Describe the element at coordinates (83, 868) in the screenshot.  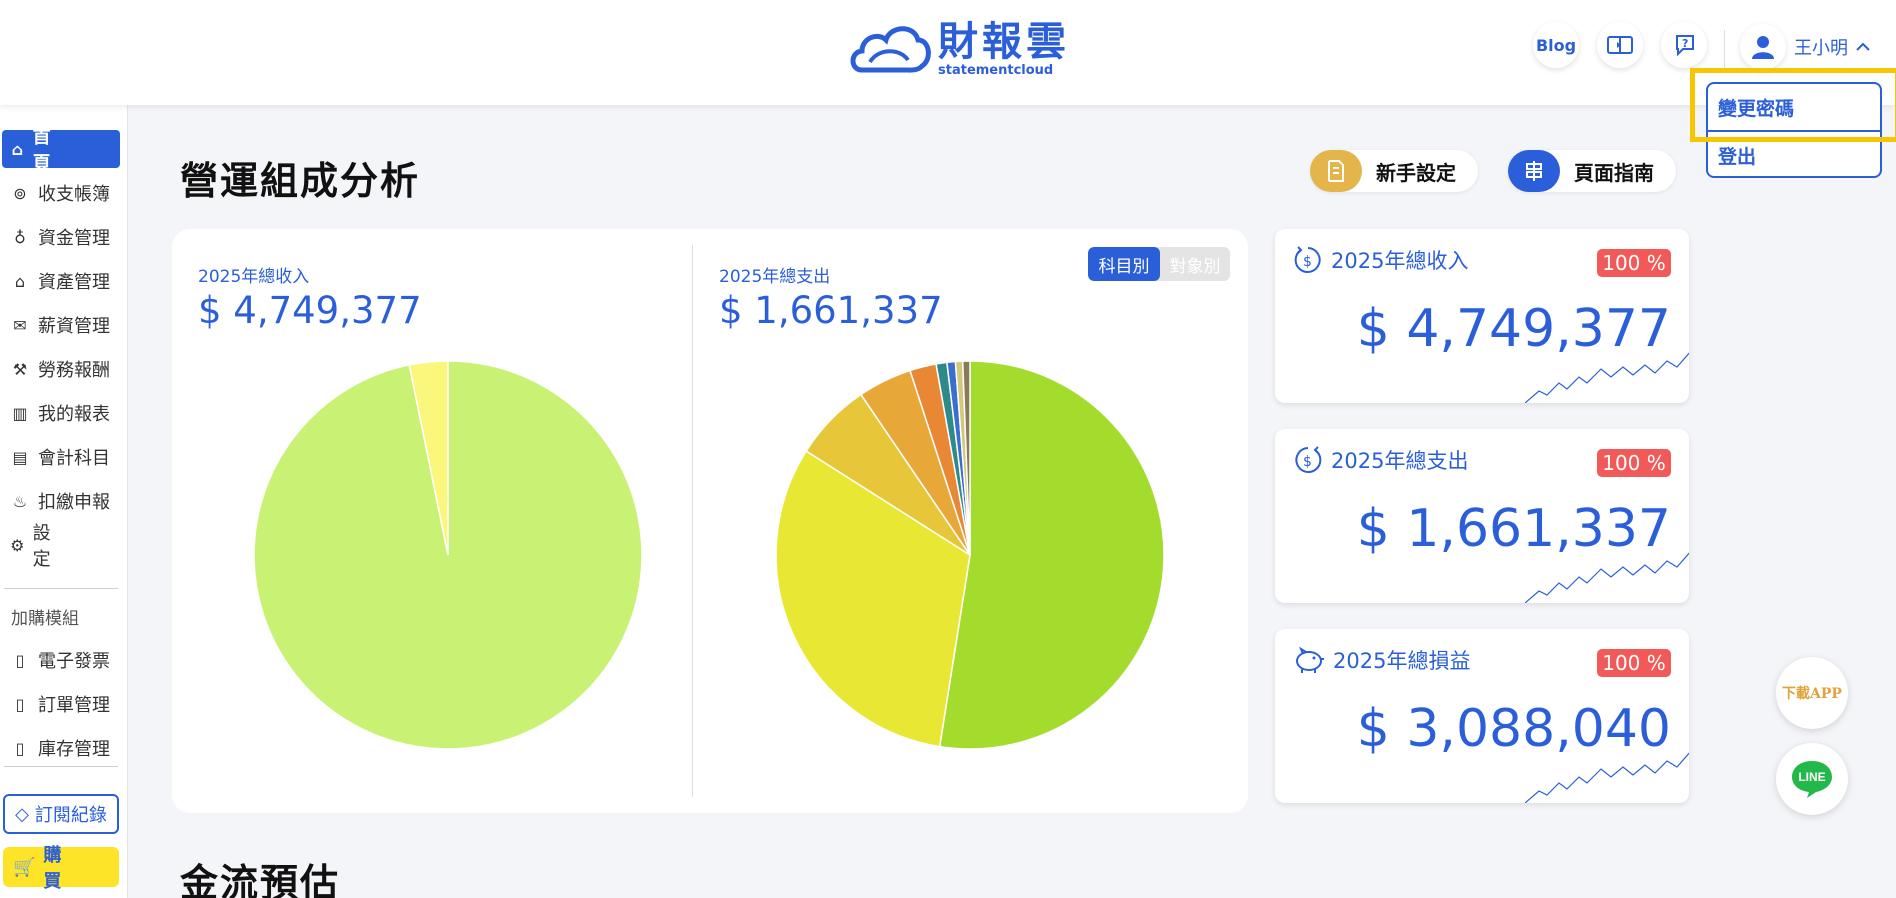
I see `buy-label: 購 買` at that location.